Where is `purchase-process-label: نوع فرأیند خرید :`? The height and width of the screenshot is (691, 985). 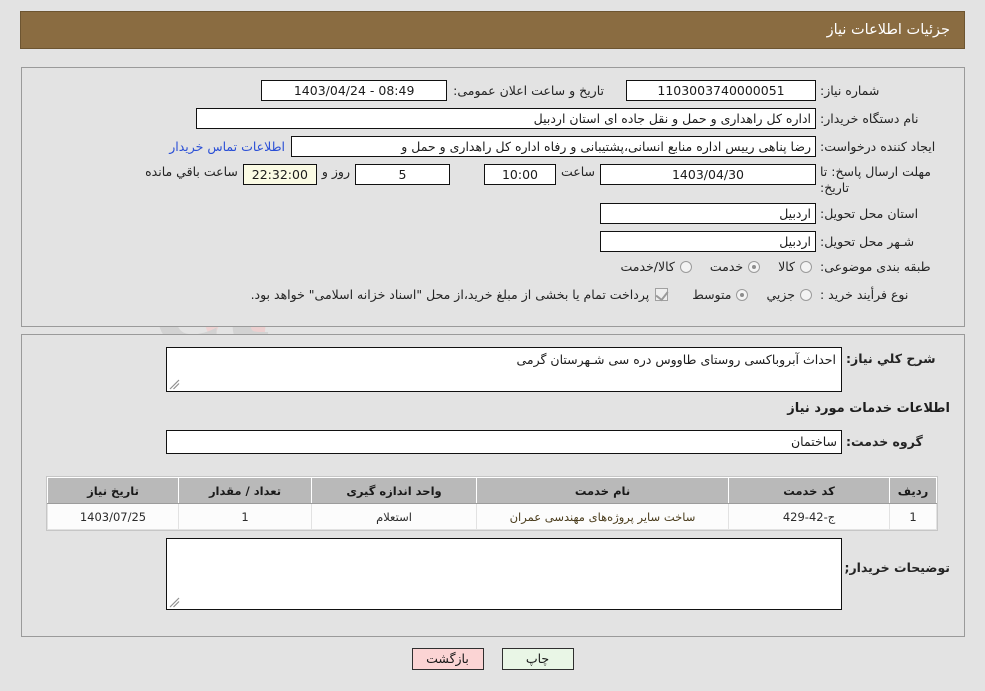 purchase-process-label: نوع فرأیند خرید : is located at coordinates (864, 294).